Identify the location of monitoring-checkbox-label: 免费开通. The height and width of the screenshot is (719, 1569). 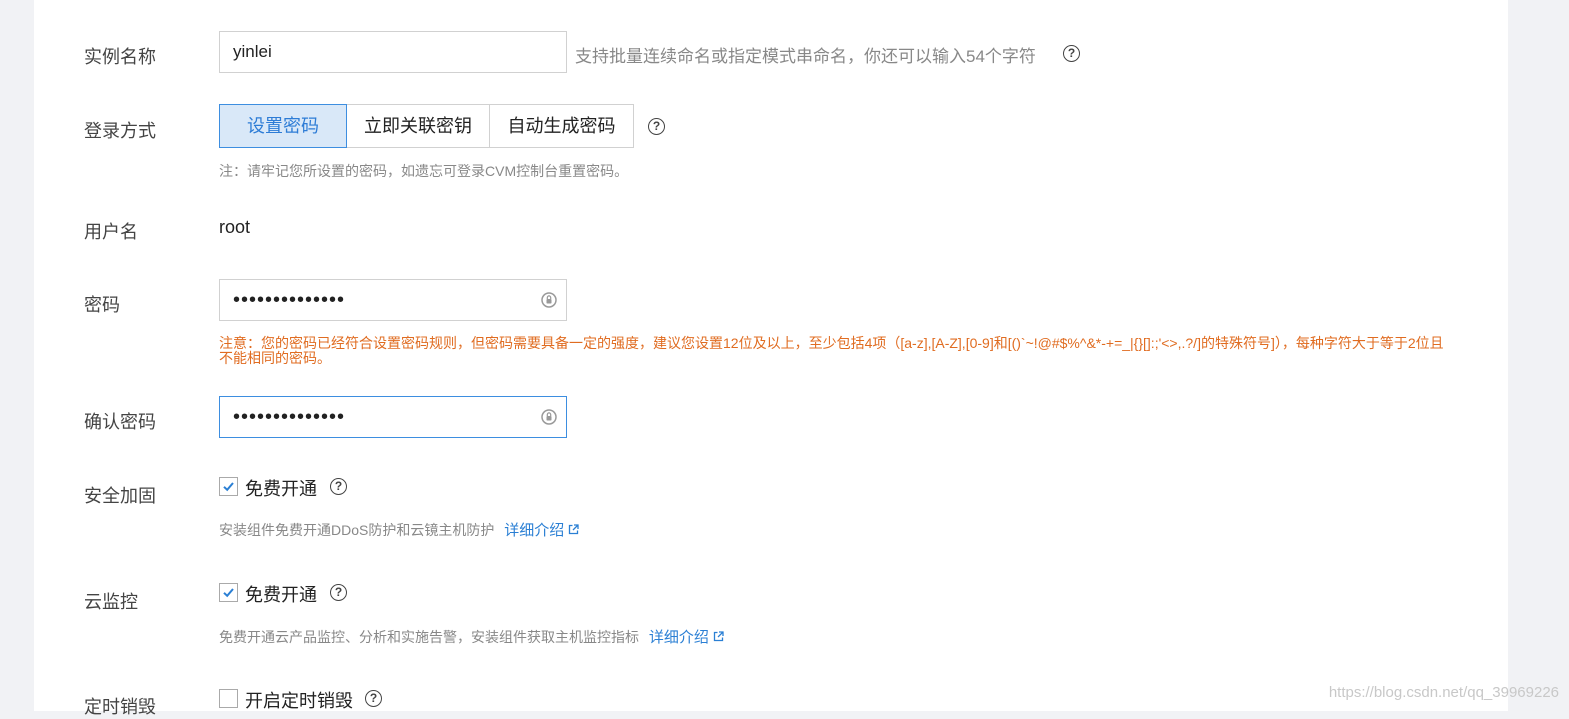
(281, 594).